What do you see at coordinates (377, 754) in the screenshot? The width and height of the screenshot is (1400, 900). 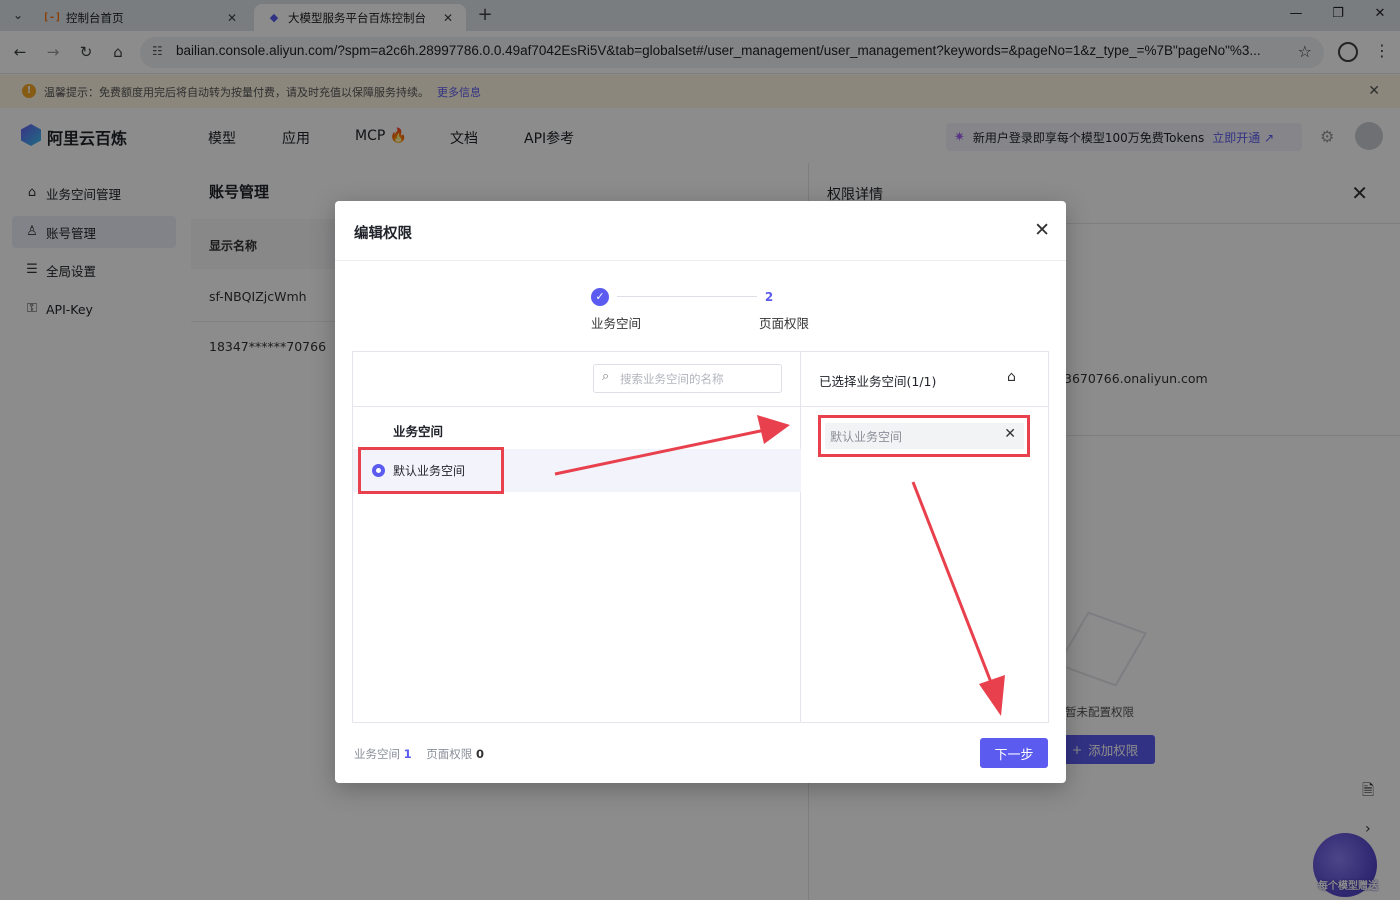 I see `summary-workspace-label: 业务空间` at bounding box center [377, 754].